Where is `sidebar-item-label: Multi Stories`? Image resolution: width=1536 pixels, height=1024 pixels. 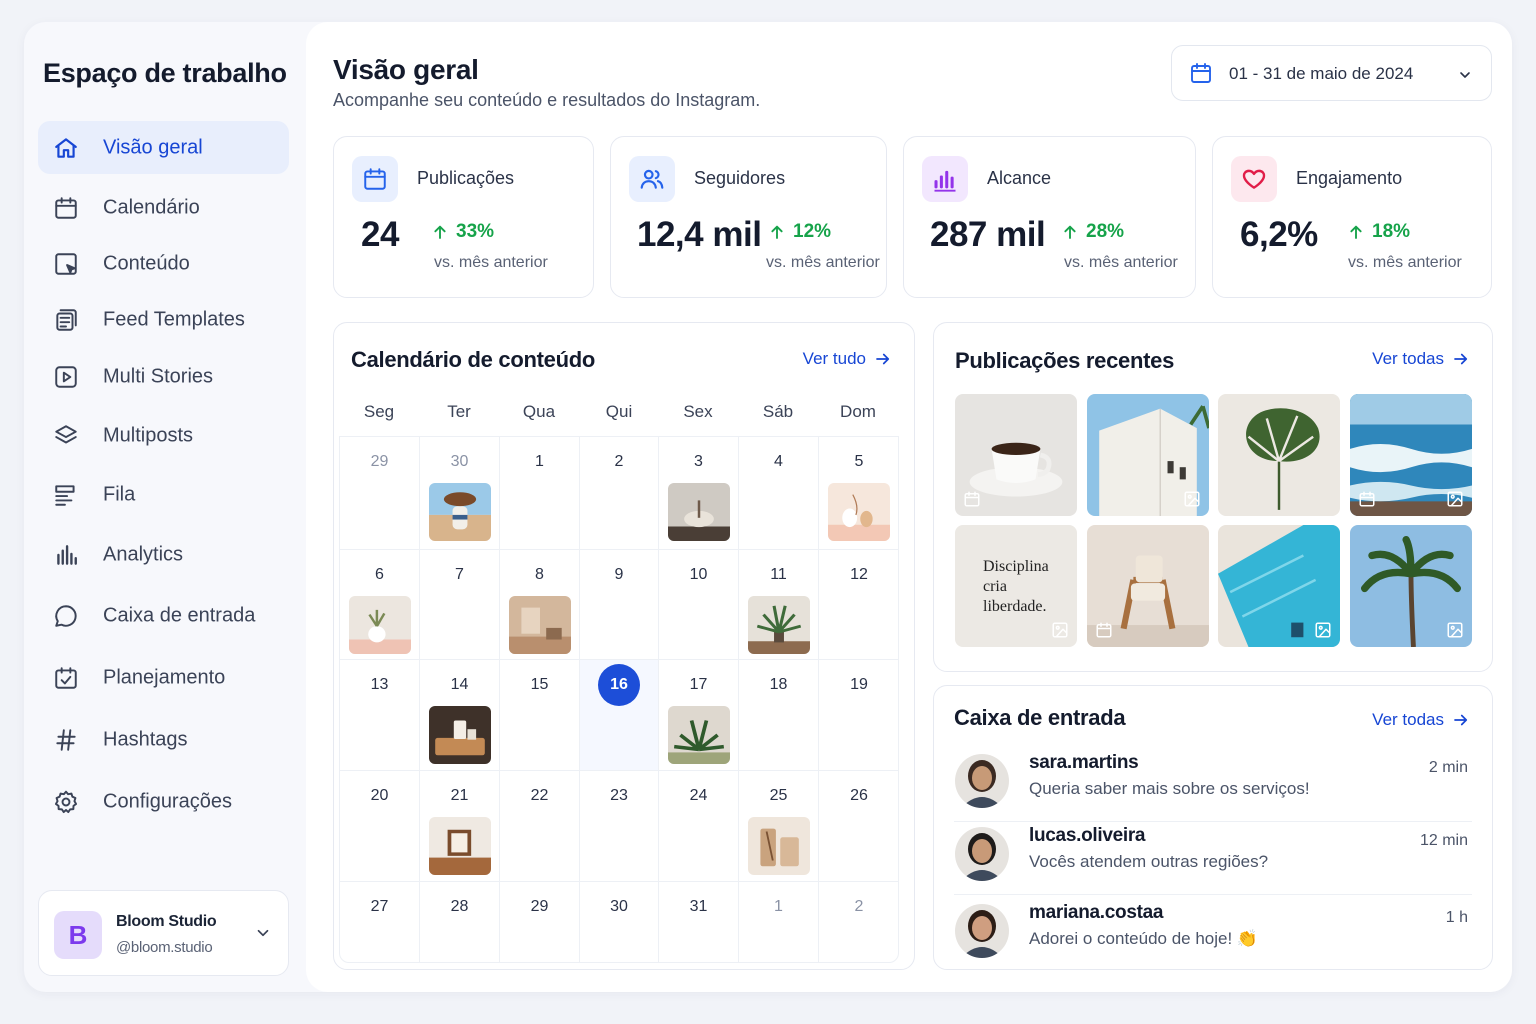
sidebar-item-label: Multi Stories is located at coordinates (158, 376).